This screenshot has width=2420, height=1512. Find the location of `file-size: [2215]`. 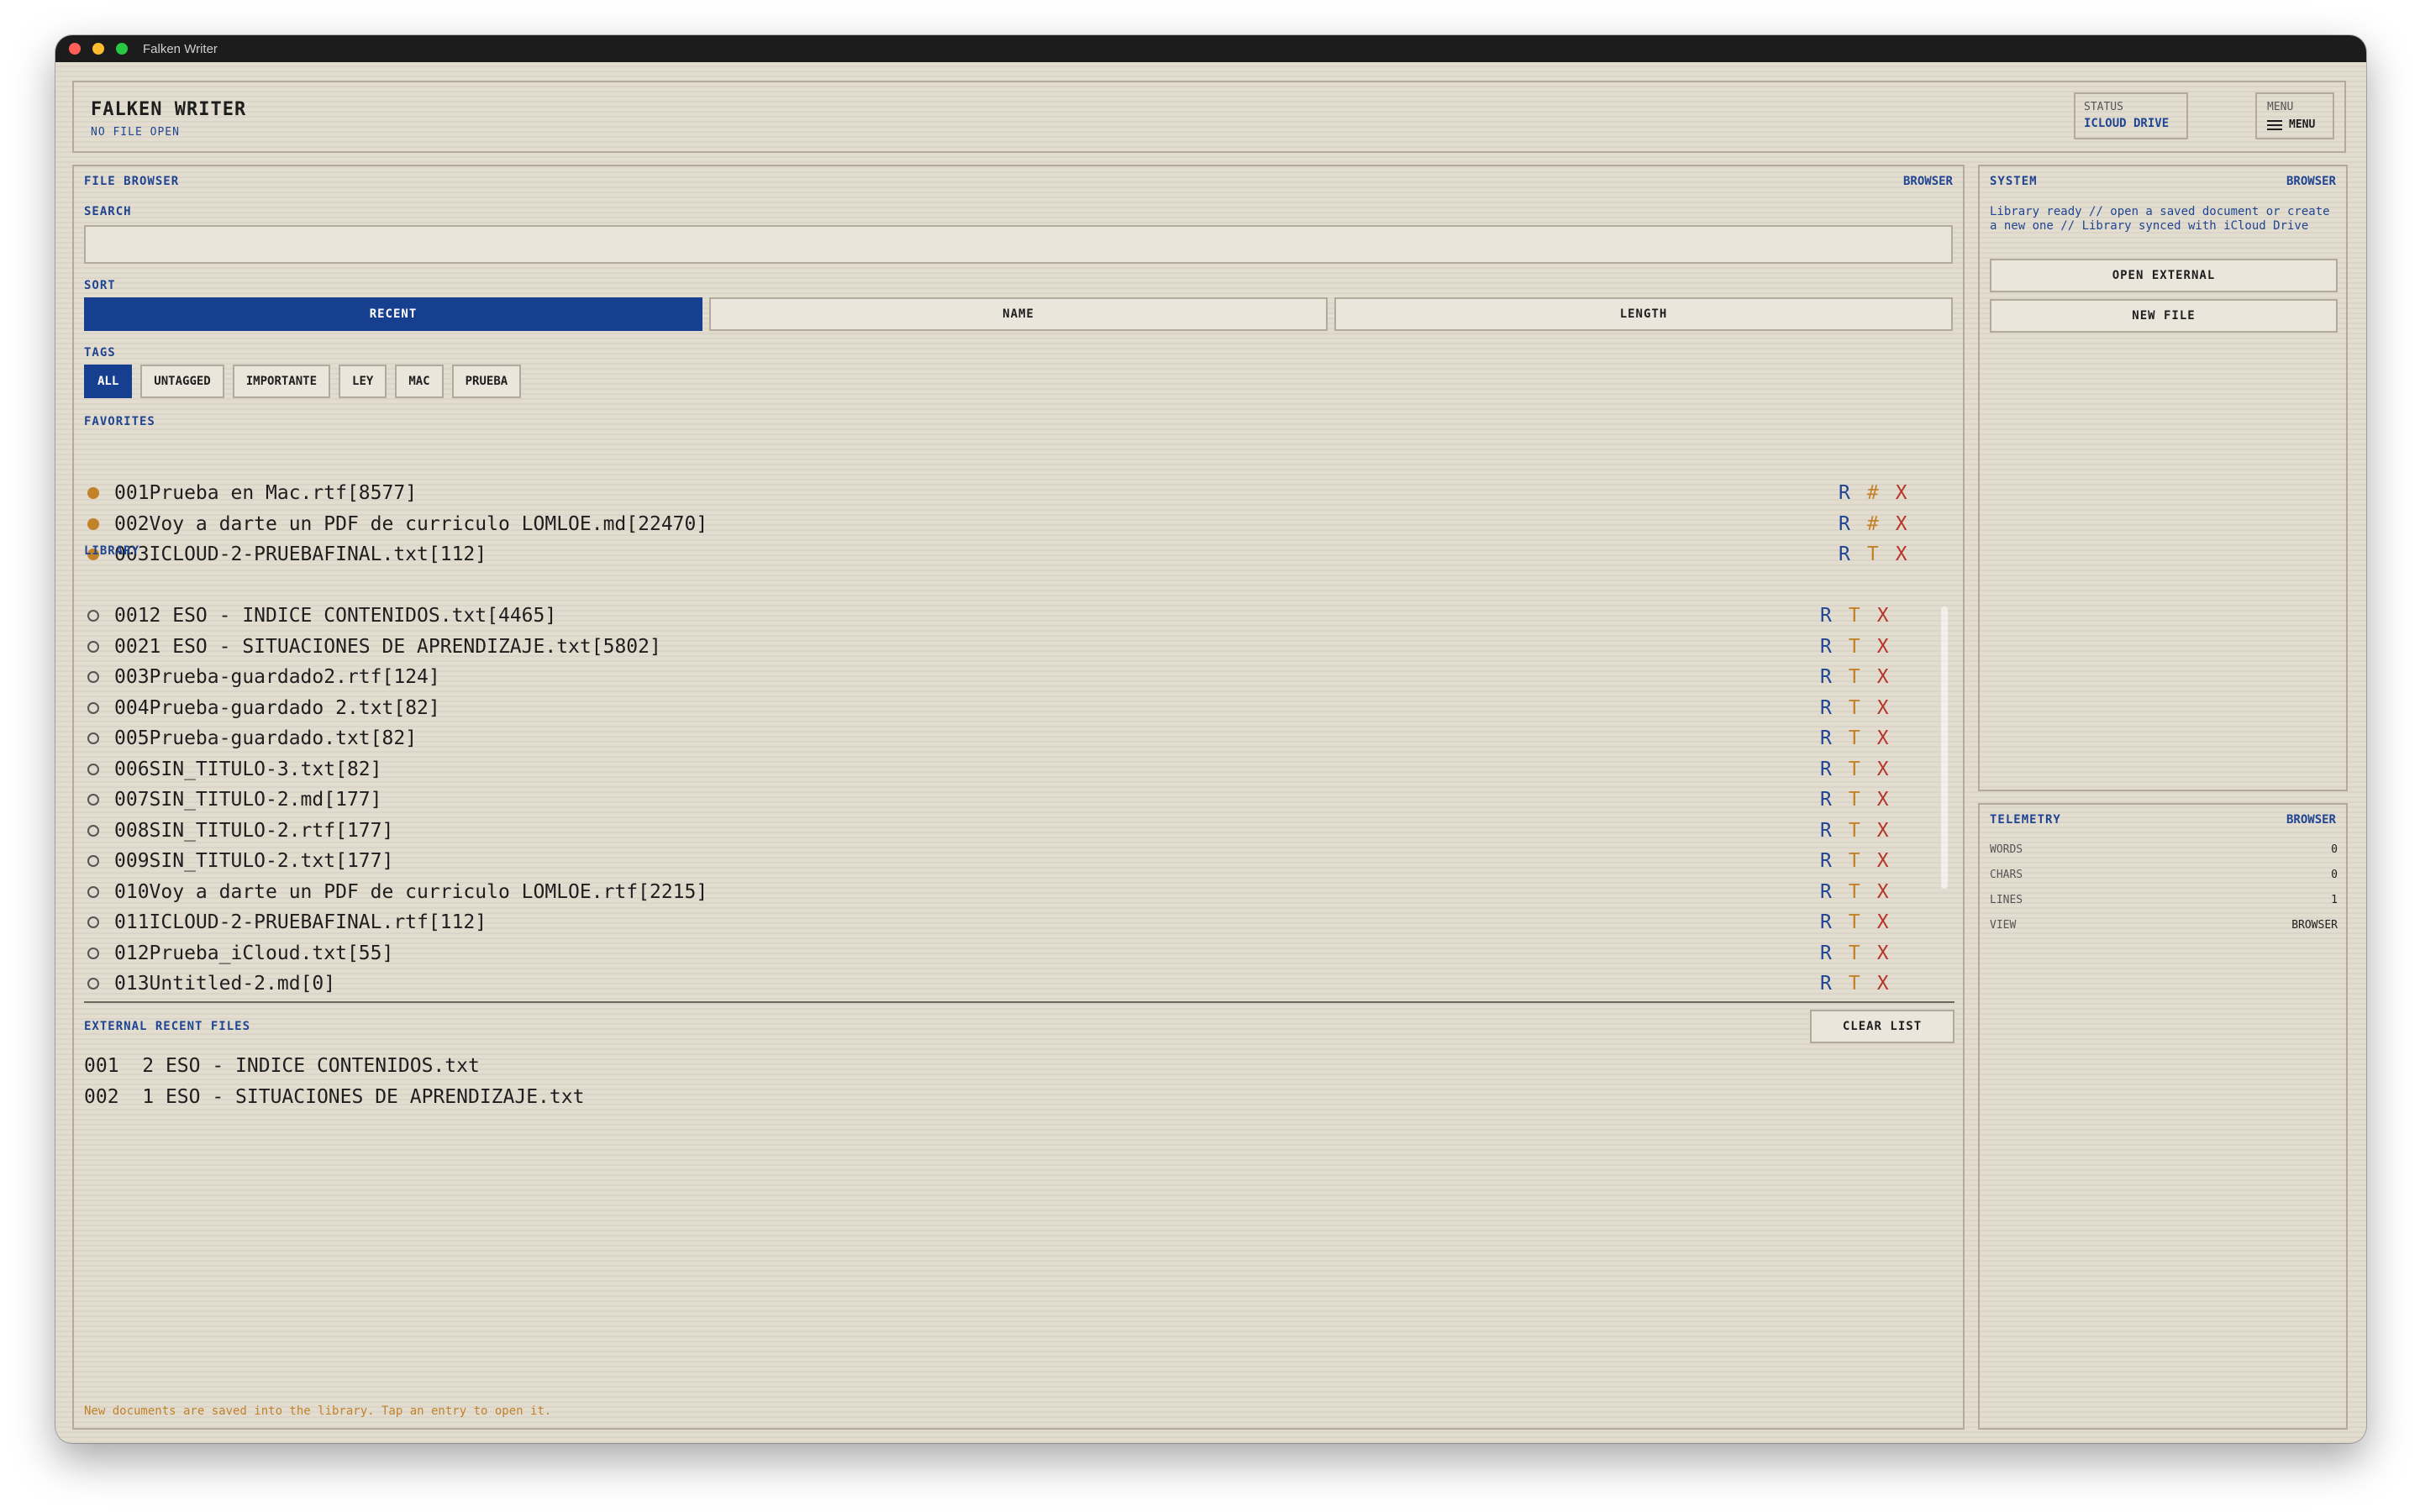

file-size: [2215] is located at coordinates (673, 891).